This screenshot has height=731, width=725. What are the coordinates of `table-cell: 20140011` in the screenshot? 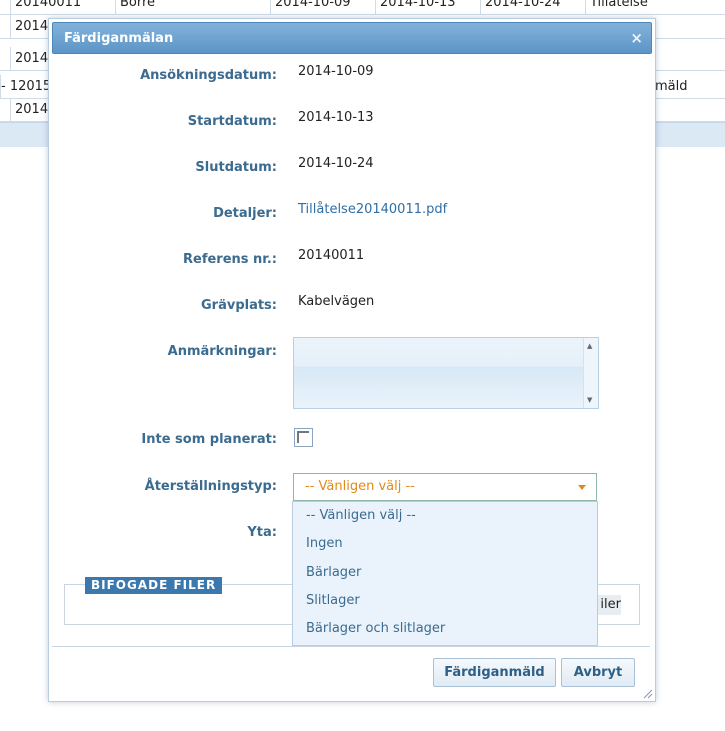 It's located at (62, 7).